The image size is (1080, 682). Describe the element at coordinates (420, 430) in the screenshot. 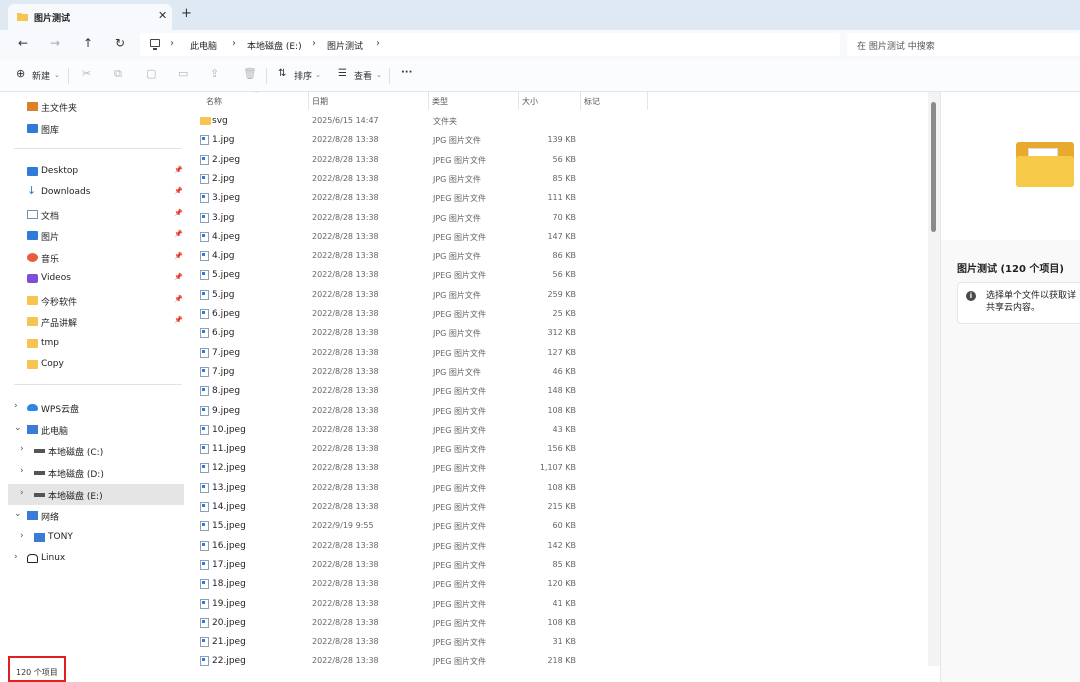

I see `file-row: 10.jpeg 2022/8/28 13:38 JPEG 图片文件 43 KB` at that location.